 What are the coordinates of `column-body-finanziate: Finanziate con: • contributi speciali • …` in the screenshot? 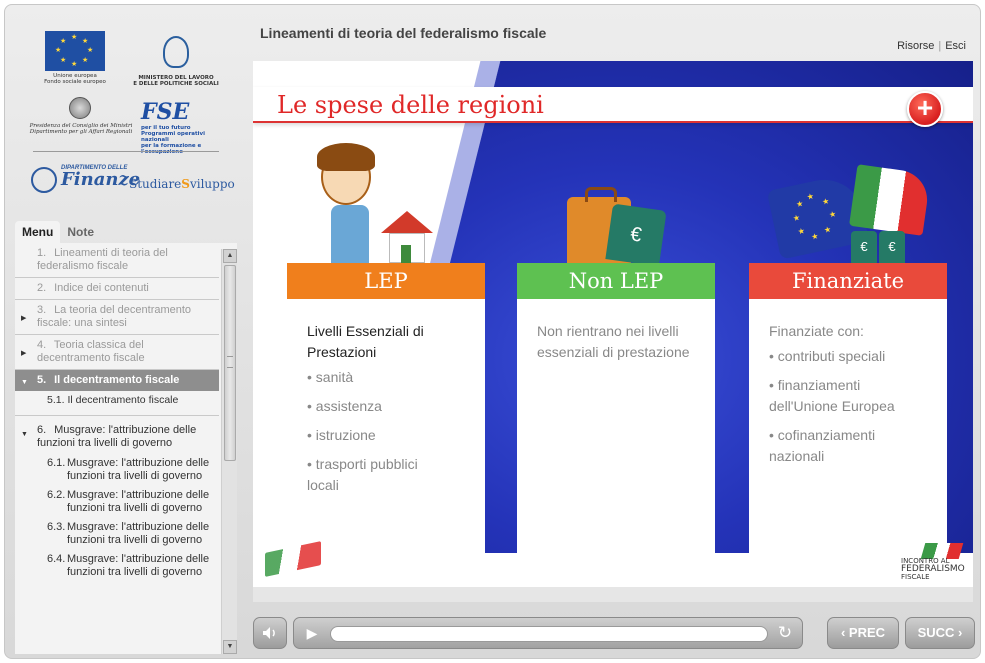 It's located at (848, 383).